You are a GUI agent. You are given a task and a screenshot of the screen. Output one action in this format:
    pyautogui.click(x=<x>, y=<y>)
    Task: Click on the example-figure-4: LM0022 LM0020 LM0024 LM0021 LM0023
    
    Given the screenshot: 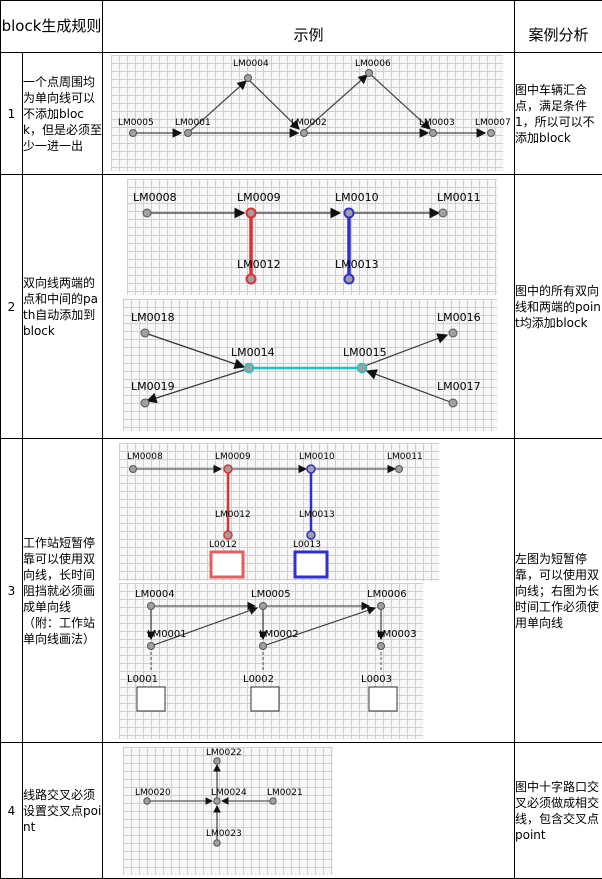 What is the action you would take?
    pyautogui.click(x=308, y=810)
    